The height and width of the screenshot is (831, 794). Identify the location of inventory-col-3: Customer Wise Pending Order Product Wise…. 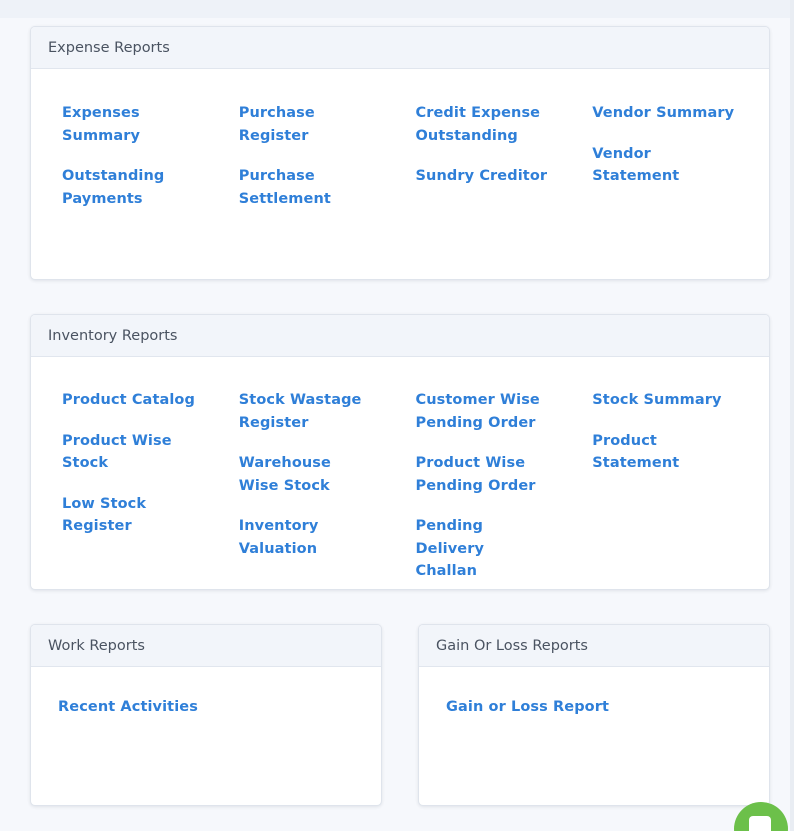
(504, 486).